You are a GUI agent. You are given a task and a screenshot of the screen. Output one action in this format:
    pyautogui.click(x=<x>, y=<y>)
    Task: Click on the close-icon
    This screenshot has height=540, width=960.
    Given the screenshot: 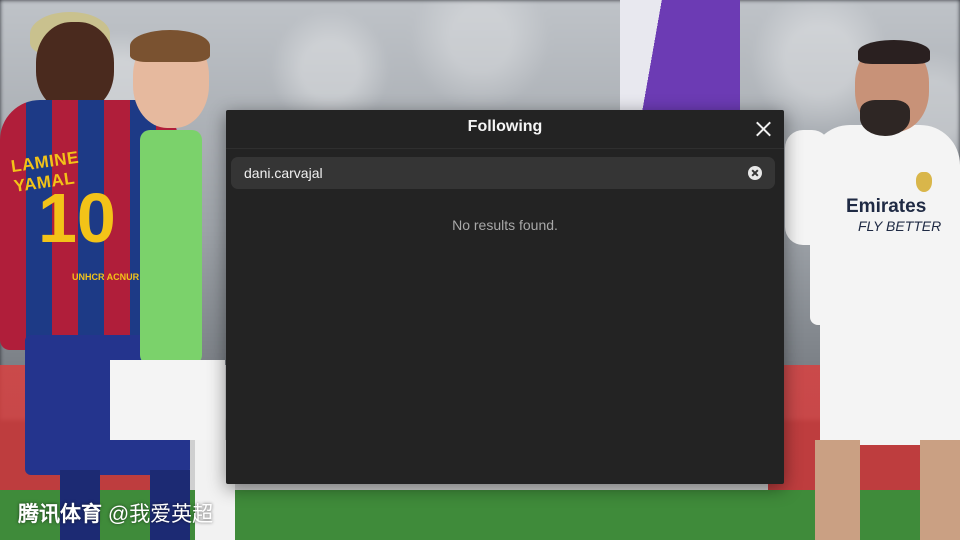 What is the action you would take?
    pyautogui.click(x=763, y=129)
    